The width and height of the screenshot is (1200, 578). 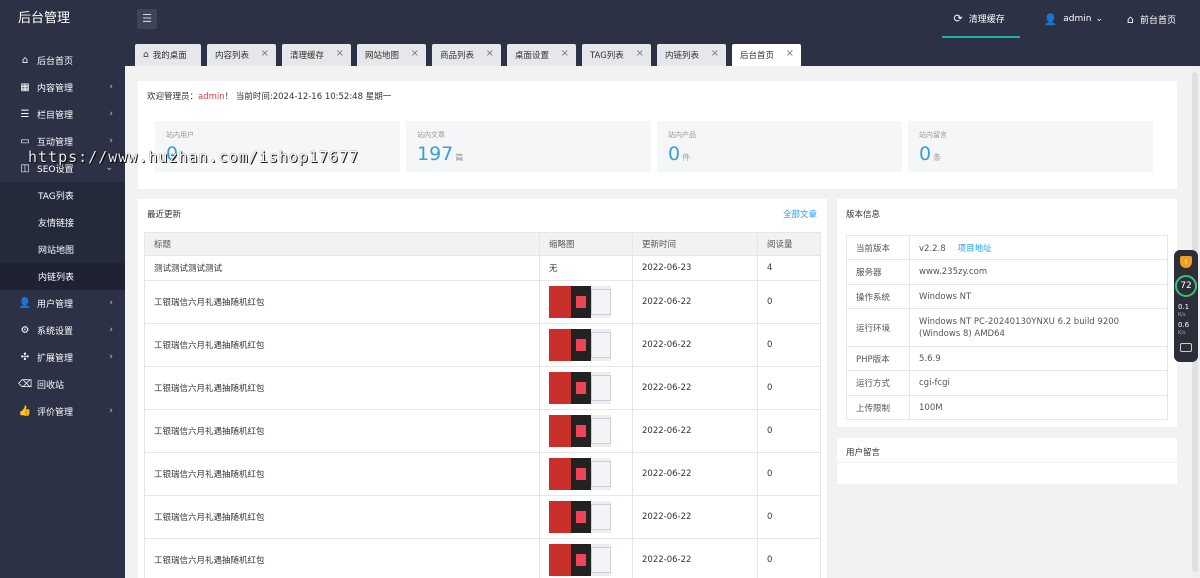 I want to click on tab-sitemap: 网站地图 ×, so click(x=391, y=55).